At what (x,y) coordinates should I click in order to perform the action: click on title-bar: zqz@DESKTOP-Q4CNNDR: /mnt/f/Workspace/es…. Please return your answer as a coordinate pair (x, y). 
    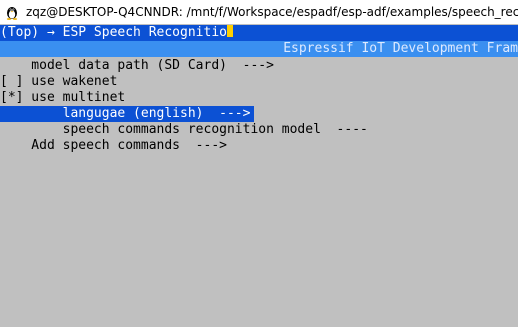
    Looking at the image, I should click on (259, 12).